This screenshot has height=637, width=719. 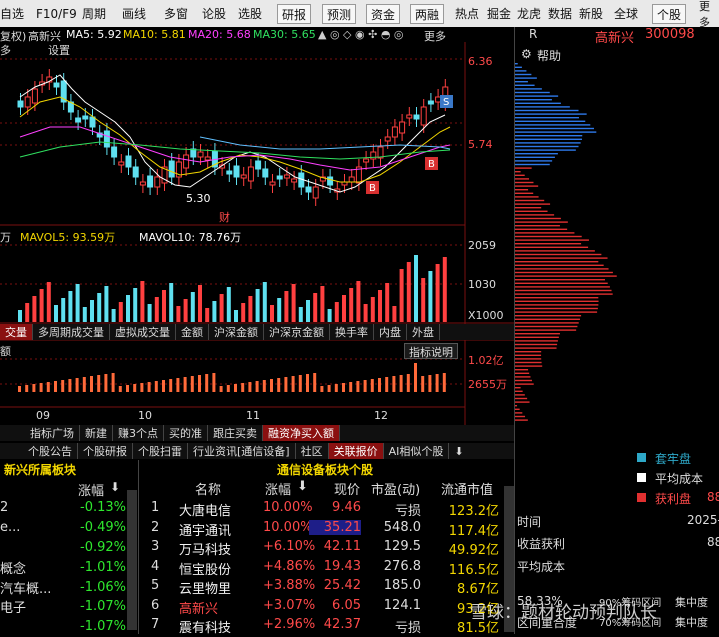 What do you see at coordinates (16, 332) in the screenshot?
I see `tab-volume: 交量` at bounding box center [16, 332].